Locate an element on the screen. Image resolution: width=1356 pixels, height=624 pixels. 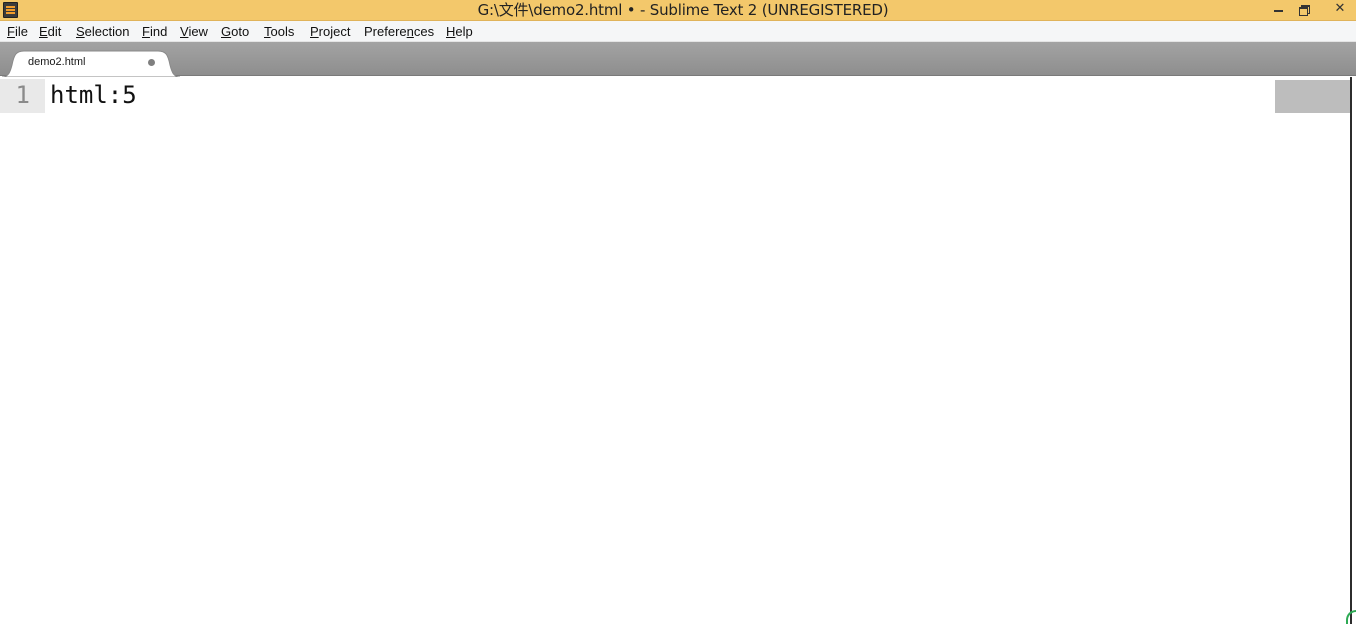
menu-preferences: Preferences is located at coordinates (399, 31).